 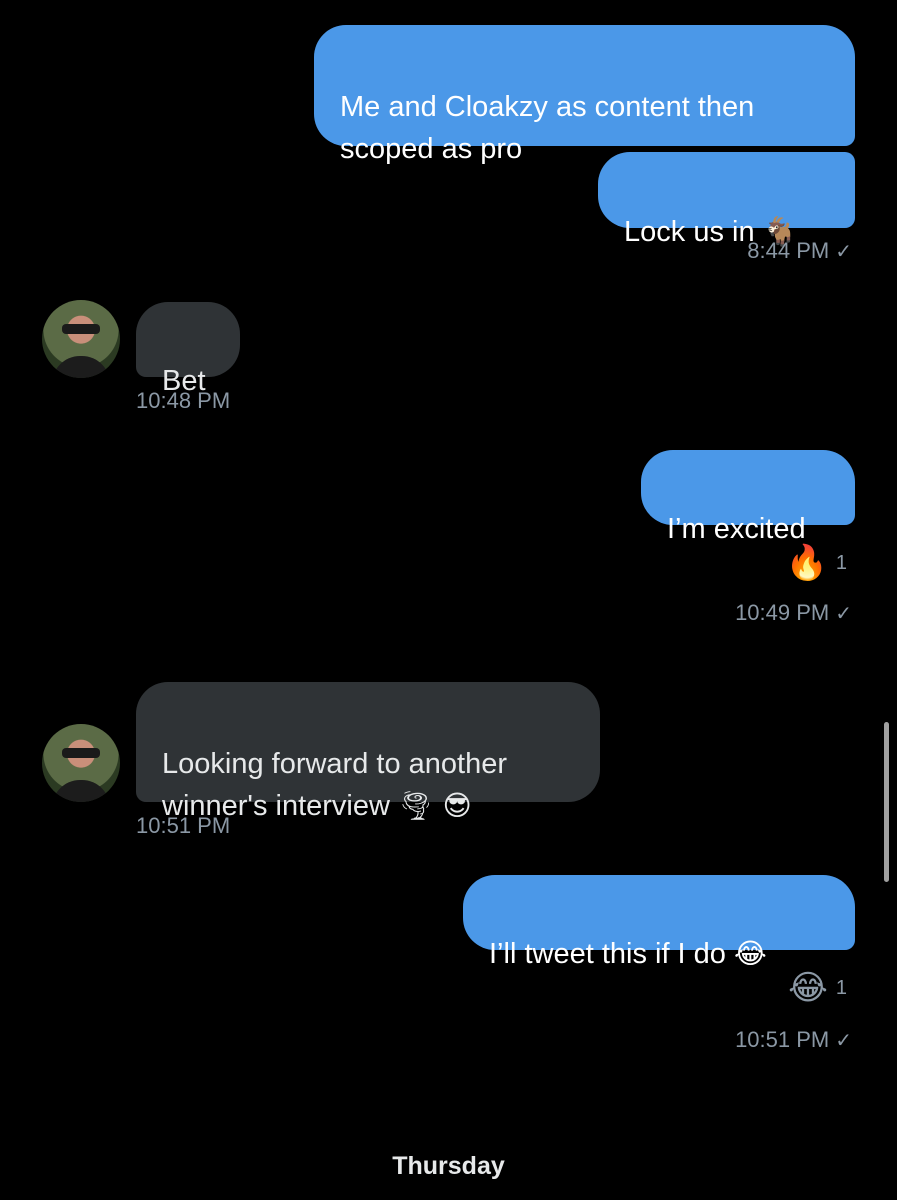 What do you see at coordinates (693, 232) in the screenshot?
I see `message-text: Lock us in` at bounding box center [693, 232].